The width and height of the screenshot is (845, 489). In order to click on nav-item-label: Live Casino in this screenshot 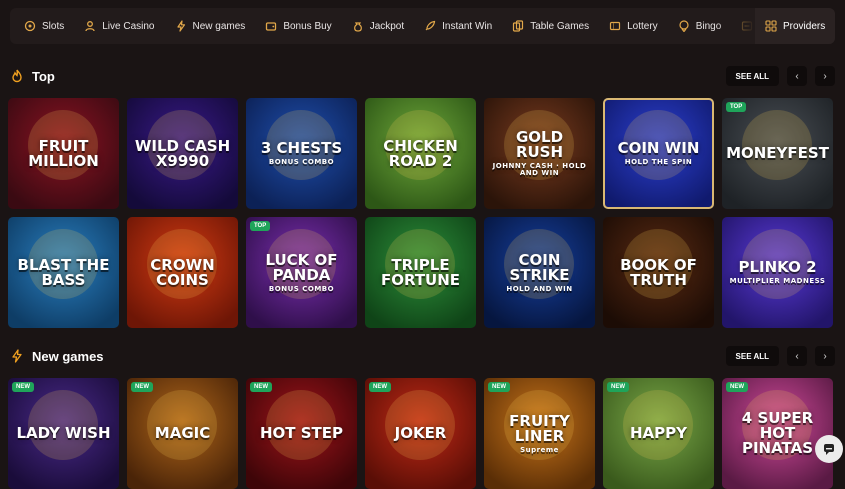, I will do `click(128, 26)`.